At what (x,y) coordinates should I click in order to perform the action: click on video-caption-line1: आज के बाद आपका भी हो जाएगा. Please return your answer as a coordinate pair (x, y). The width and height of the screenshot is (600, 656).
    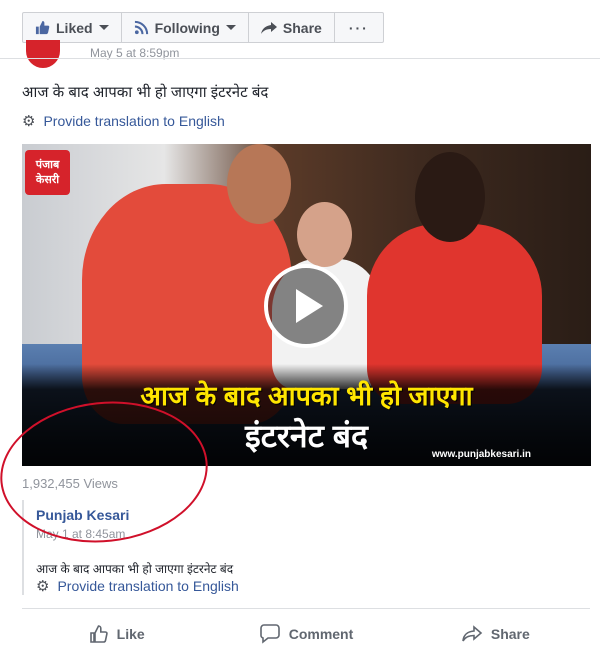
    Looking at the image, I should click on (306, 396).